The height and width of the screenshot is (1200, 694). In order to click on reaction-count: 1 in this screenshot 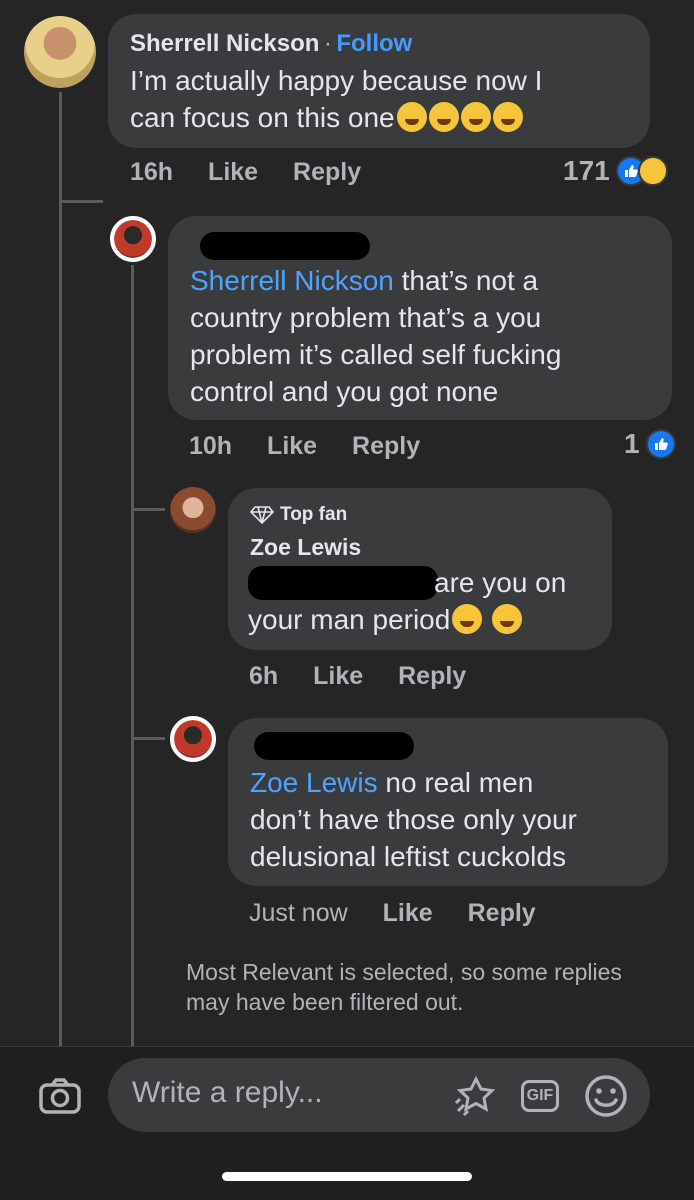, I will do `click(632, 443)`.